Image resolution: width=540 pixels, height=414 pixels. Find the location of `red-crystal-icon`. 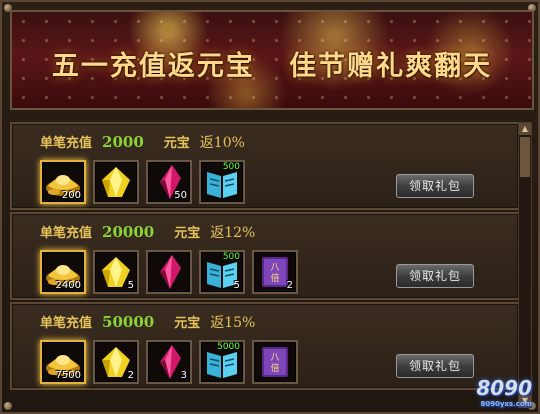

red-crystal-icon is located at coordinates (169, 272).